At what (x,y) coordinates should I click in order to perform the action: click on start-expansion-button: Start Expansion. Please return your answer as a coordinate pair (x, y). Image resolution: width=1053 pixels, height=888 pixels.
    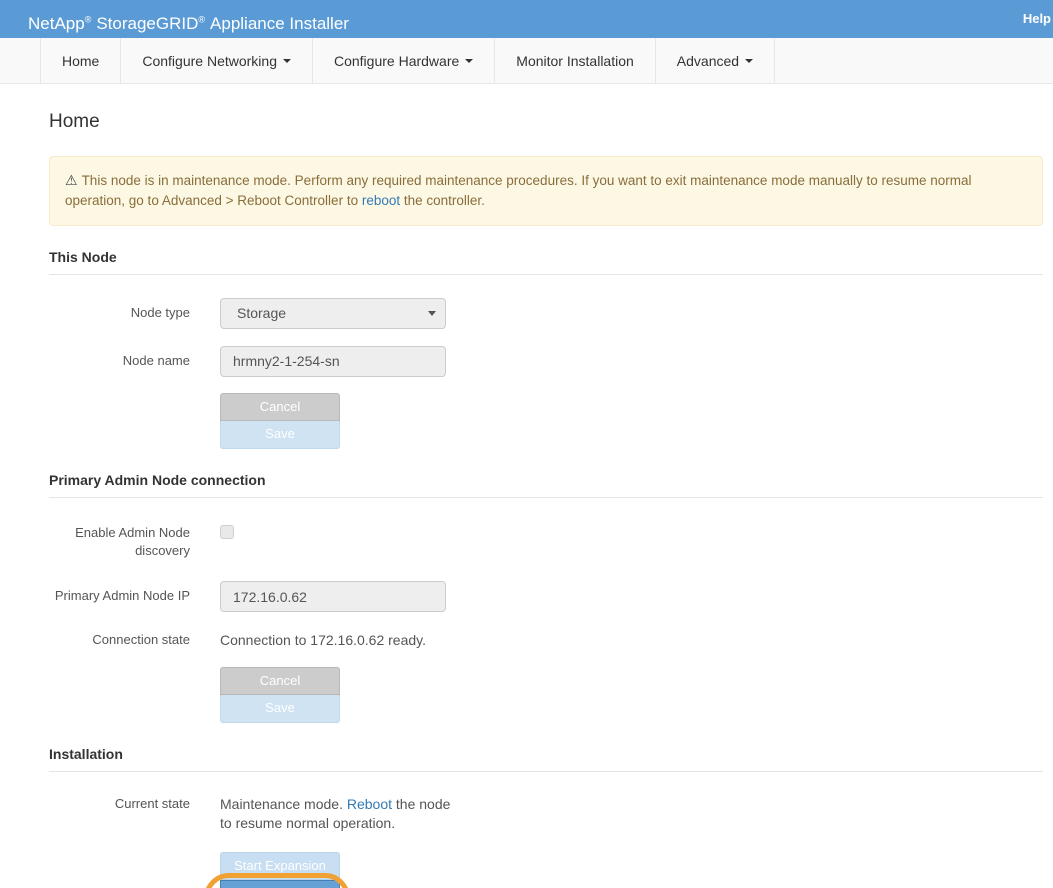
    Looking at the image, I should click on (280, 865).